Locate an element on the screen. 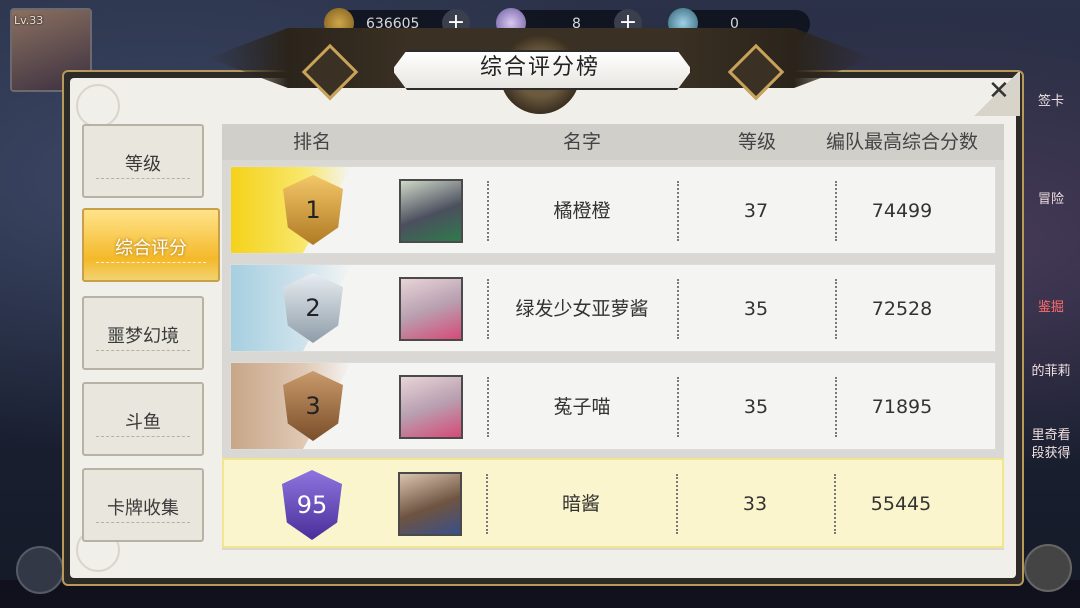 The height and width of the screenshot is (608, 1080). player-level: Lv.33 is located at coordinates (29, 20).